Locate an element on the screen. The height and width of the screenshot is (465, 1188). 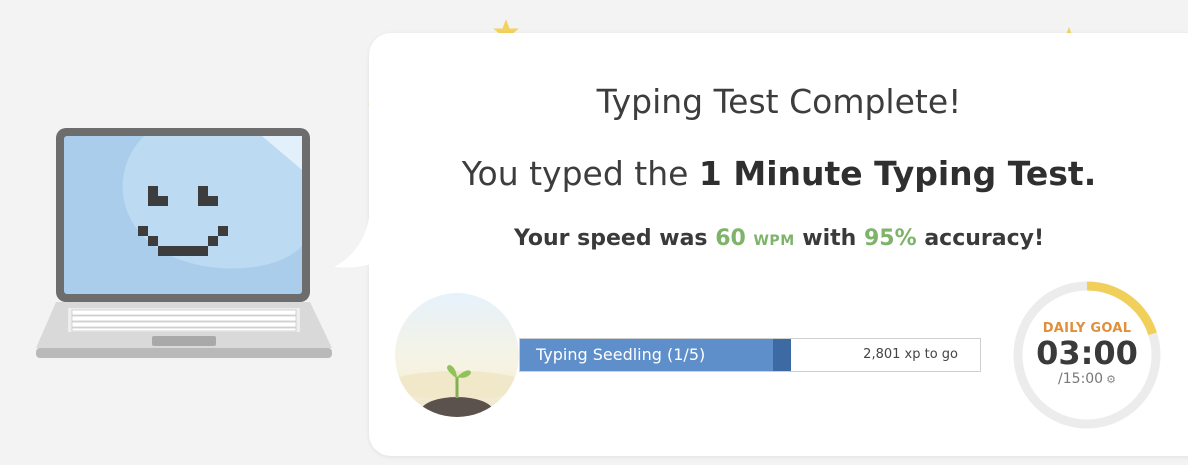
page-title: Typing Test Complete! is located at coordinates (779, 101).